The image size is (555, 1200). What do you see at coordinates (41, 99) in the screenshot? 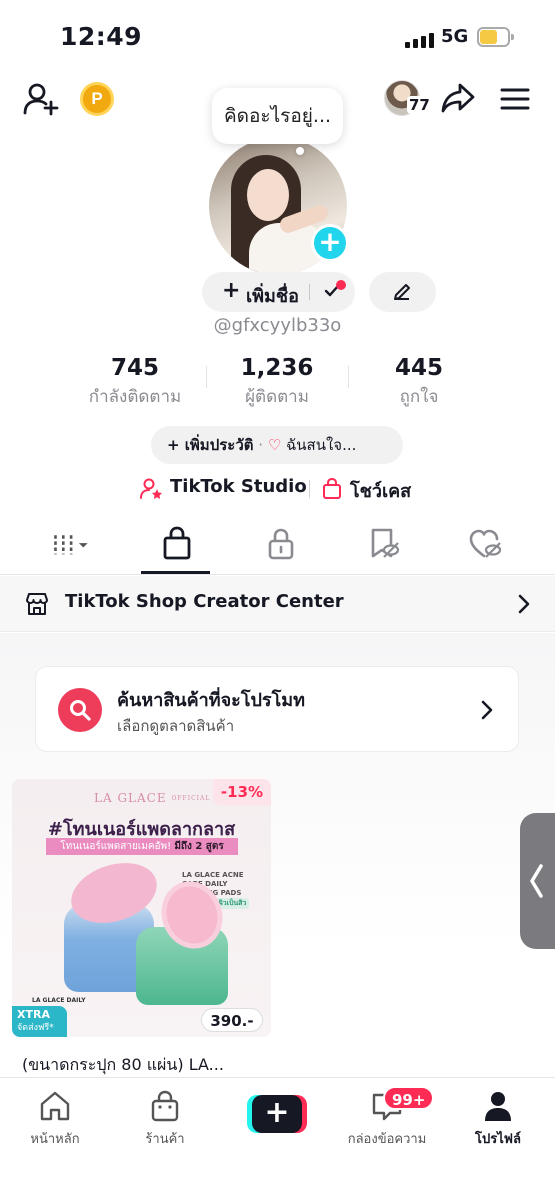
I see `add-friend-icon` at bounding box center [41, 99].